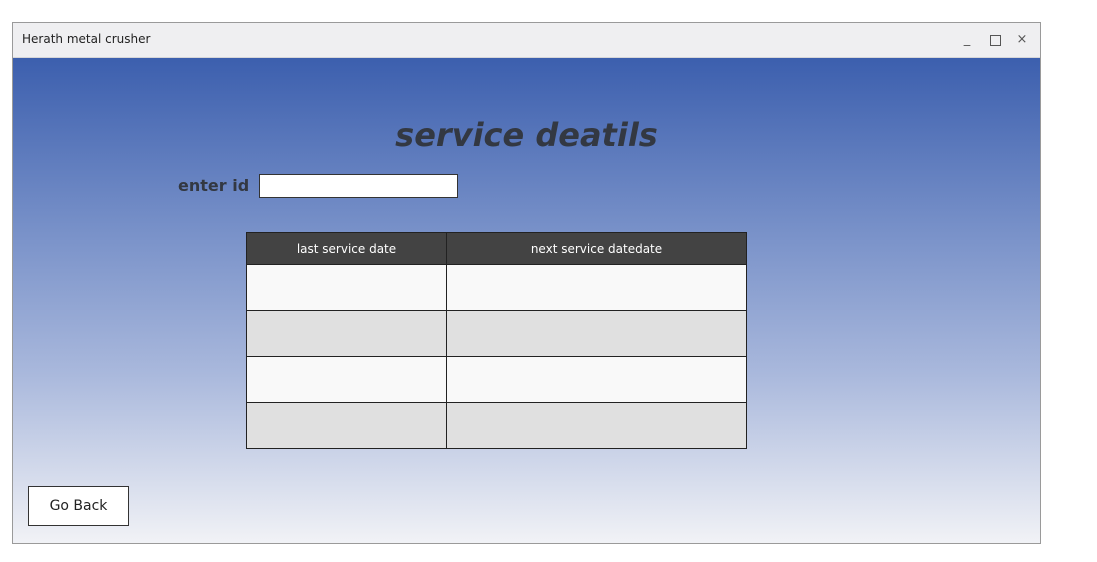 This screenshot has width=1097, height=562. I want to click on go-back-button: Go Back, so click(78, 506).